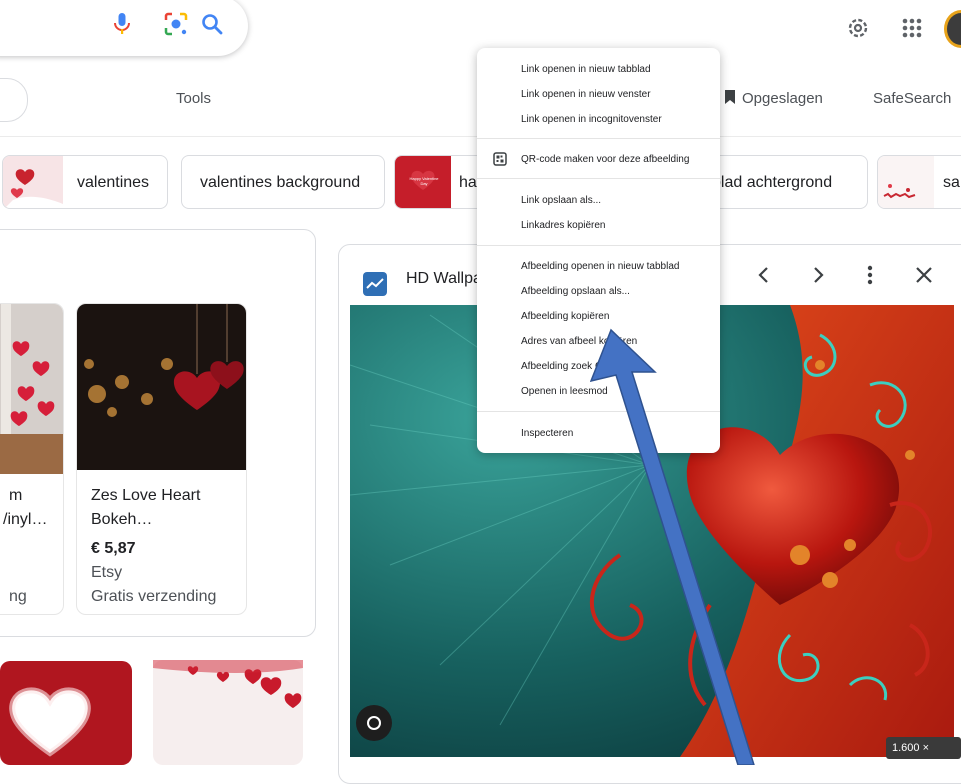 Image resolution: width=961 pixels, height=784 pixels. I want to click on bookmark-icon, so click(730, 97).